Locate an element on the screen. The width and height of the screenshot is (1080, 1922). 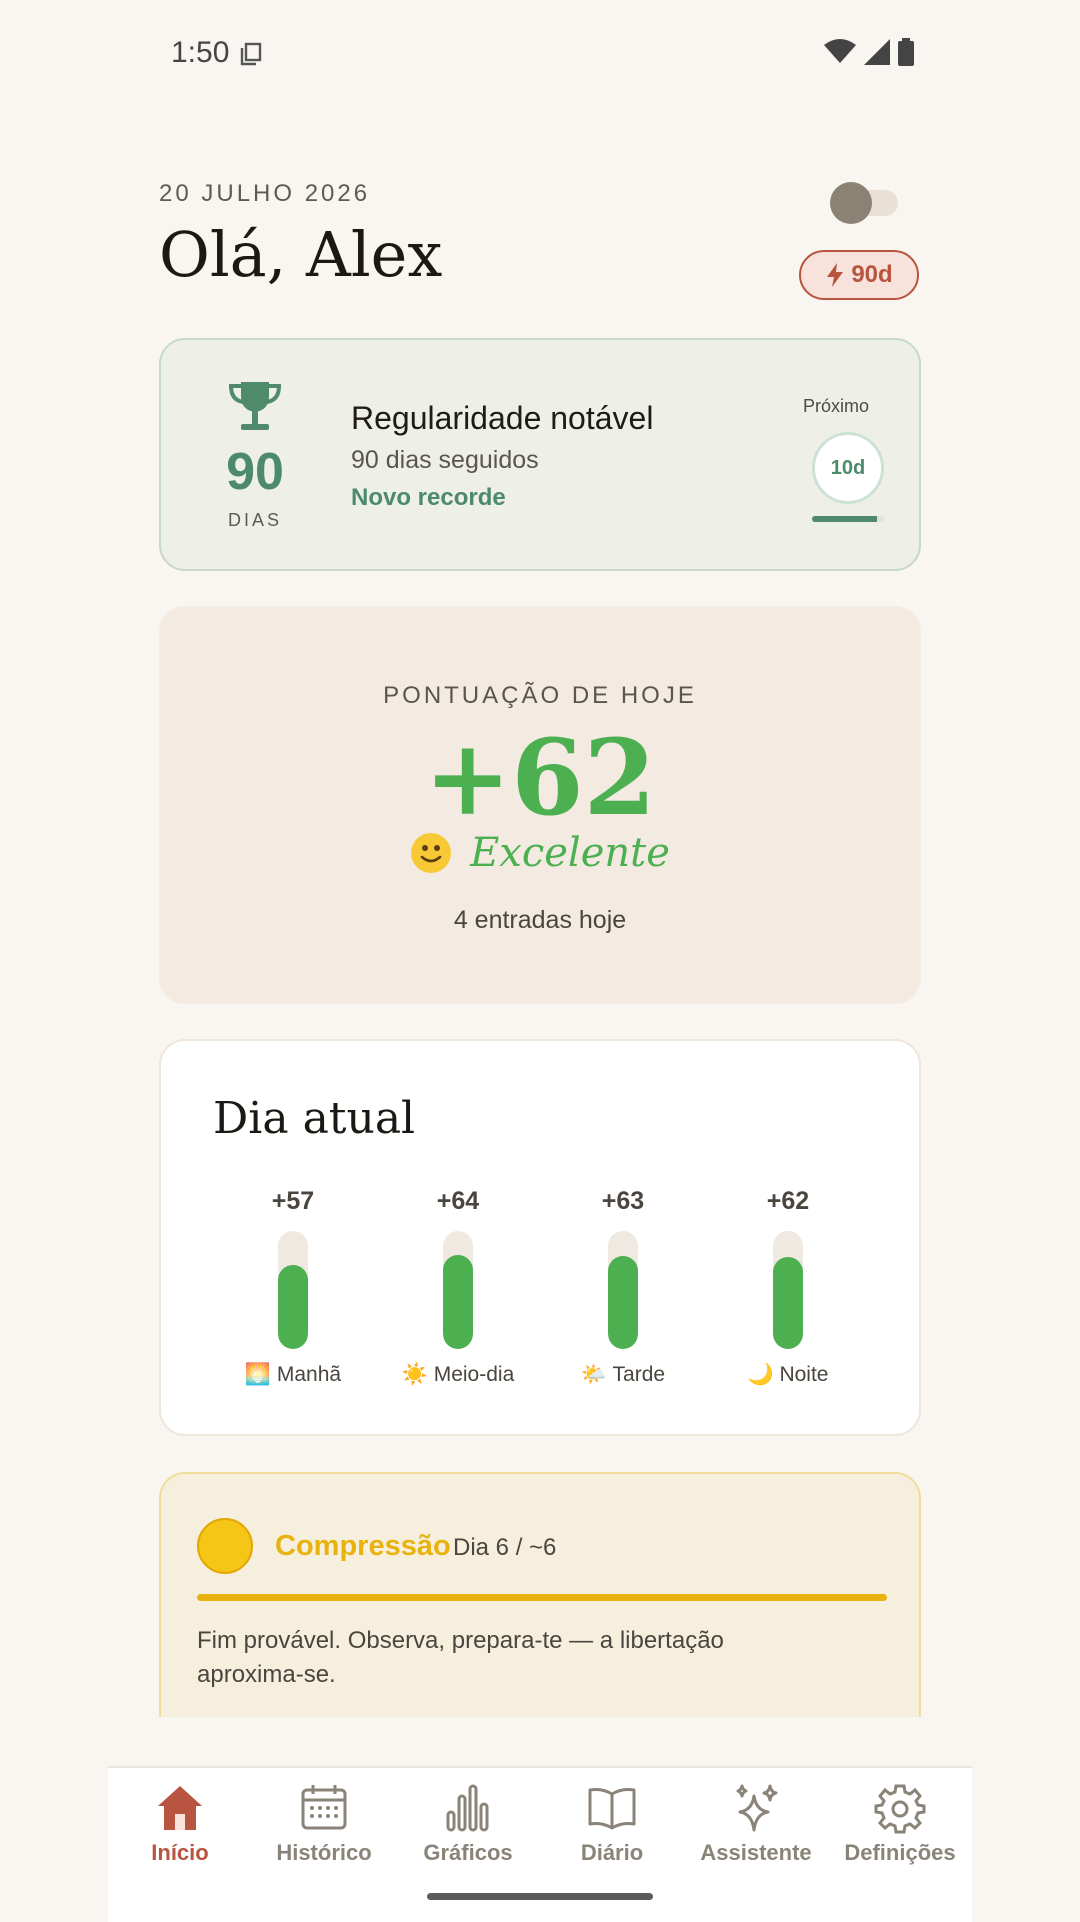
clipboard-notification-icon is located at coordinates (251, 54).